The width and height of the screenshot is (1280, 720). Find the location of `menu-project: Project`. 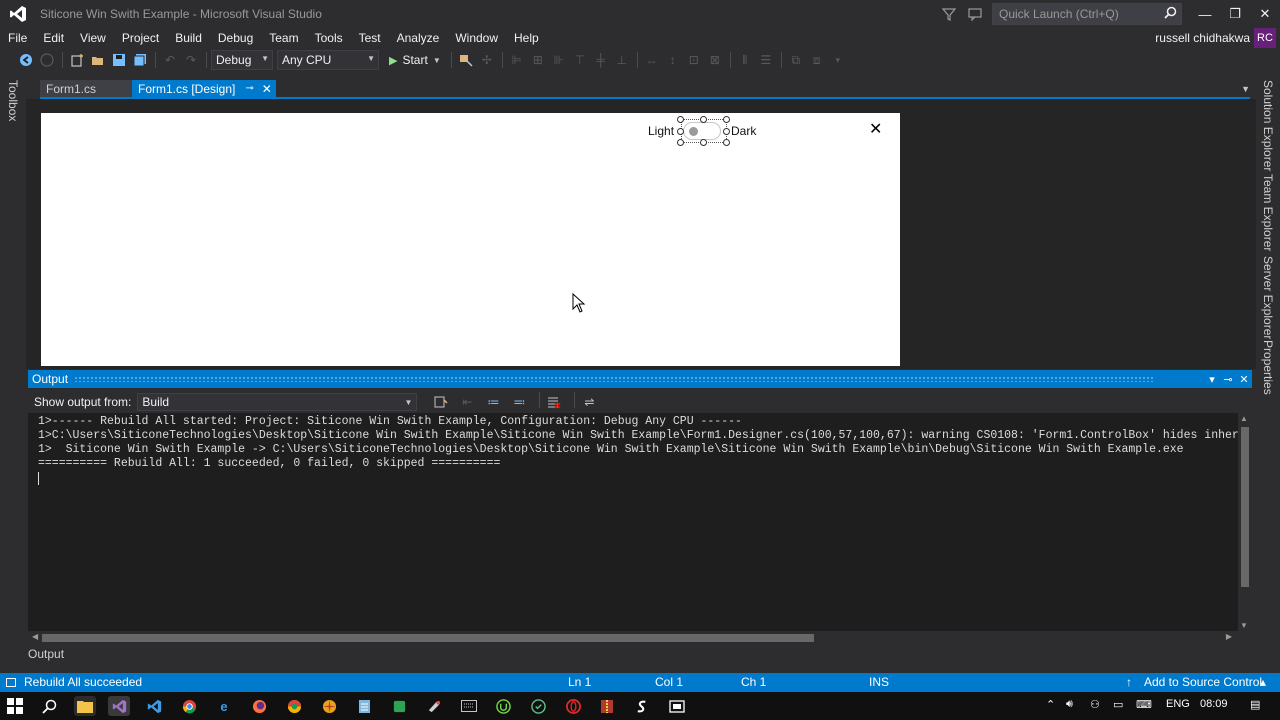

menu-project: Project is located at coordinates (140, 38).